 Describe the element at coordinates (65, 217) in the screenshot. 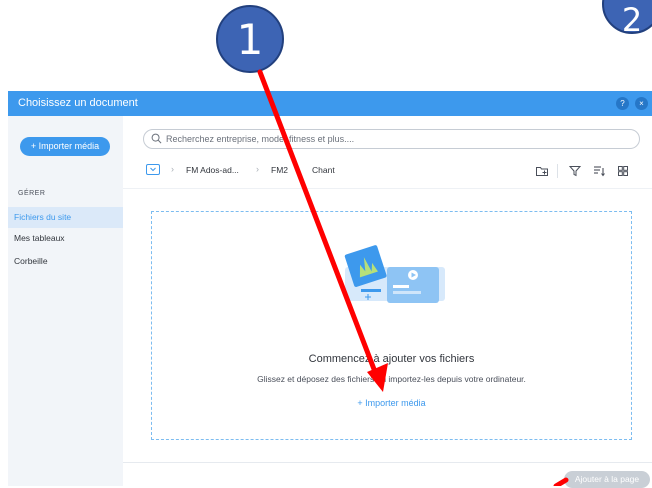

I see `sidebar-item-site-files: Fichiers du site` at that location.